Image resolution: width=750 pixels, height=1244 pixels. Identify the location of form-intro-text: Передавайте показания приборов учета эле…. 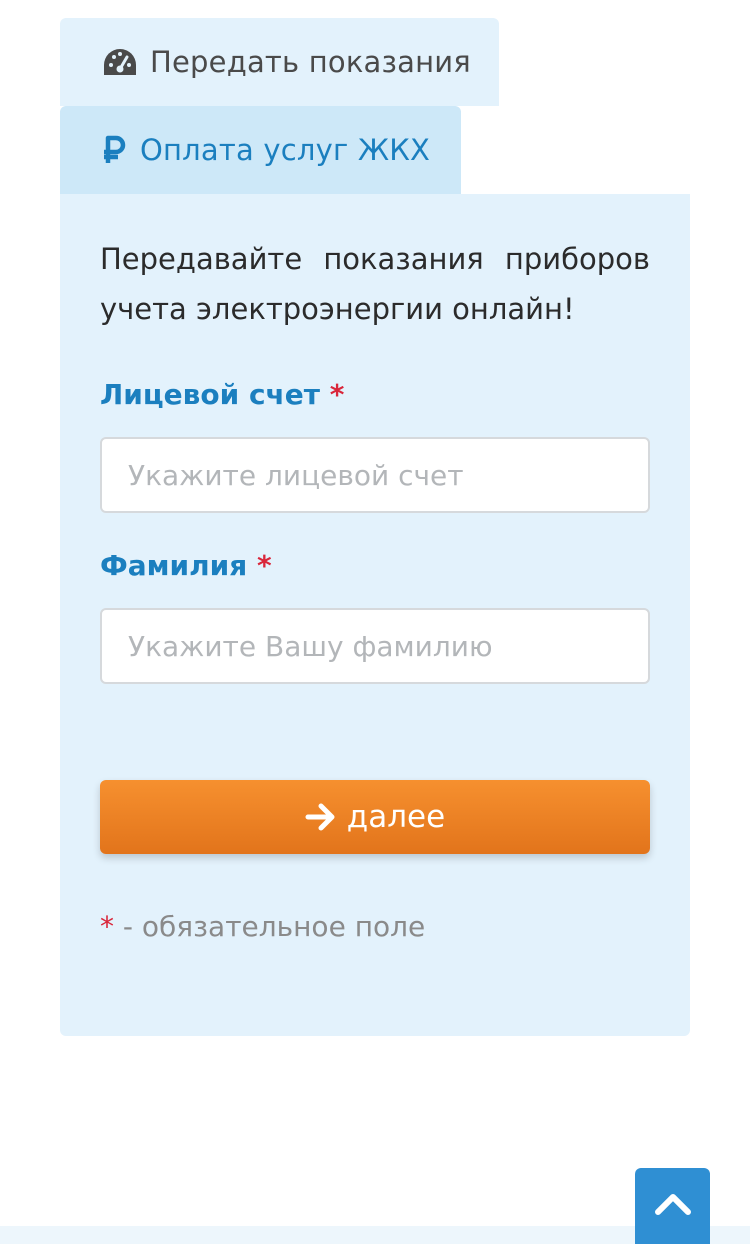
(375, 284).